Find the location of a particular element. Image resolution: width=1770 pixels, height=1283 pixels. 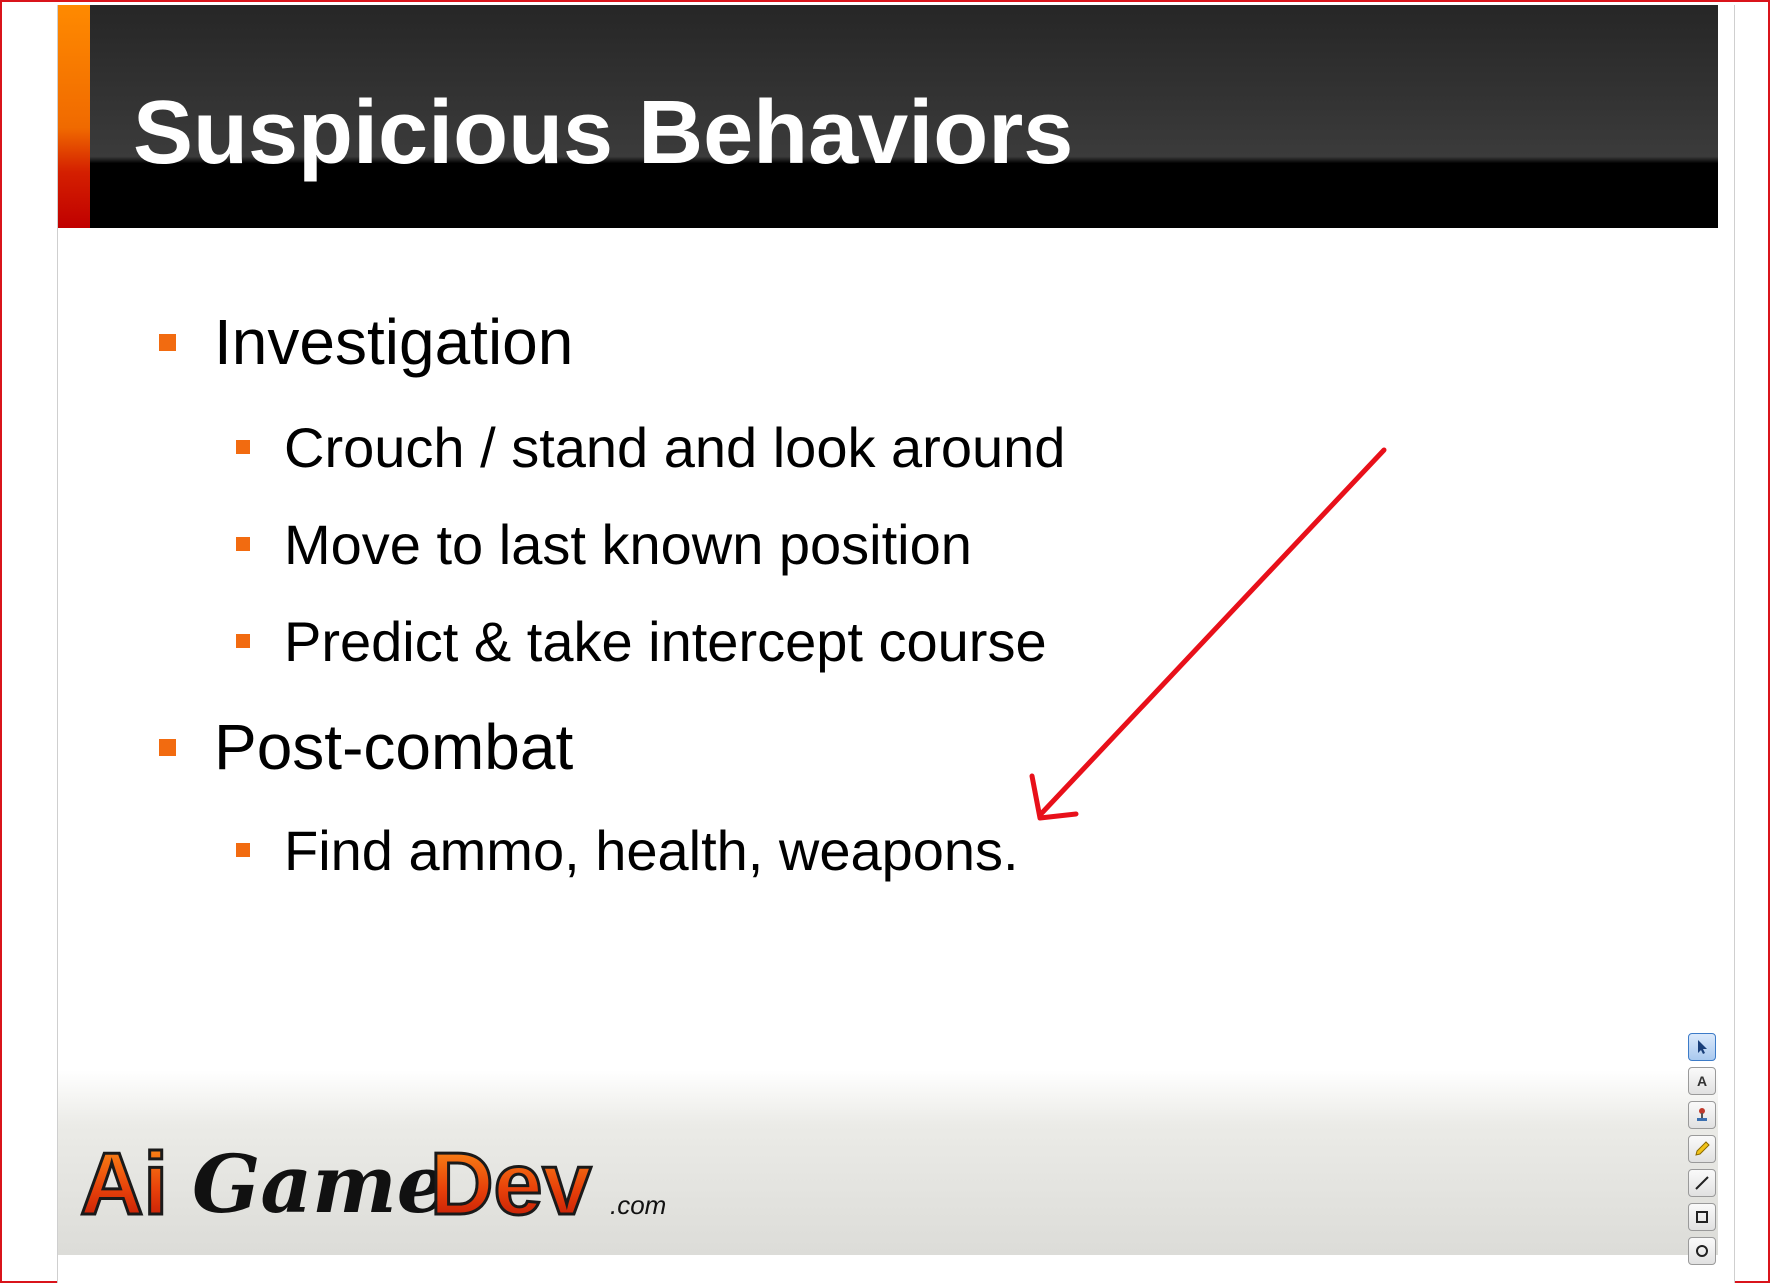

rectangle-tool-button is located at coordinates (1702, 1217).